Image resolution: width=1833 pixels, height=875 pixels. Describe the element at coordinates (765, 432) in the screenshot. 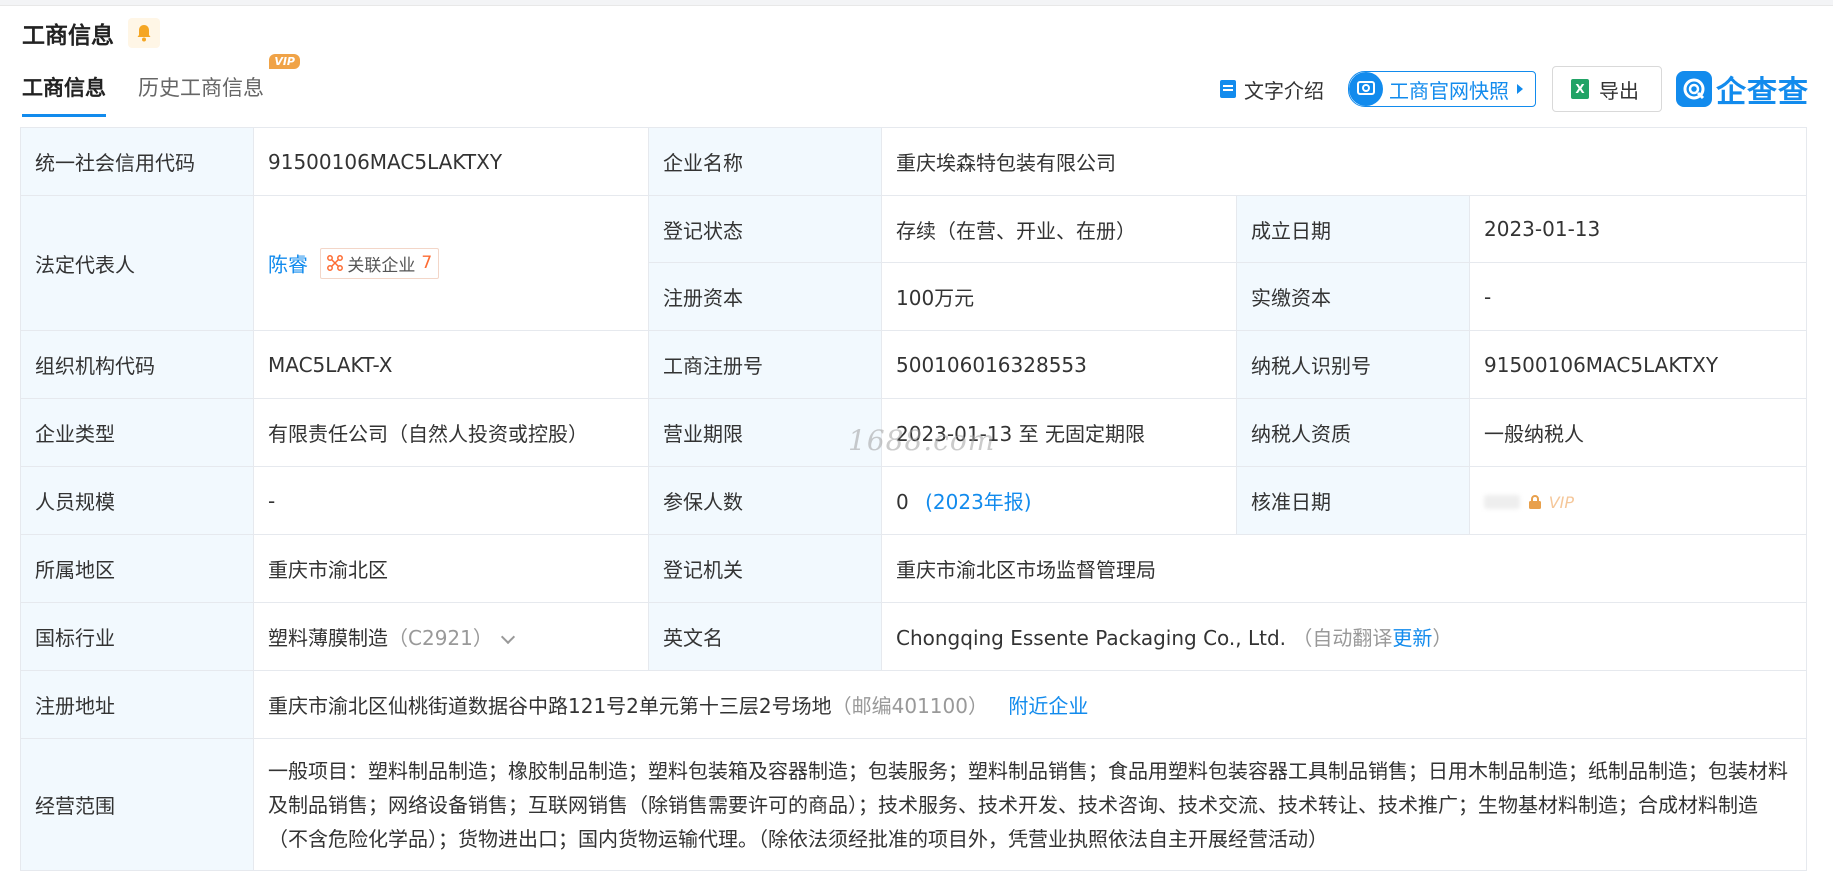

I see `term-label: 营业期限` at that location.